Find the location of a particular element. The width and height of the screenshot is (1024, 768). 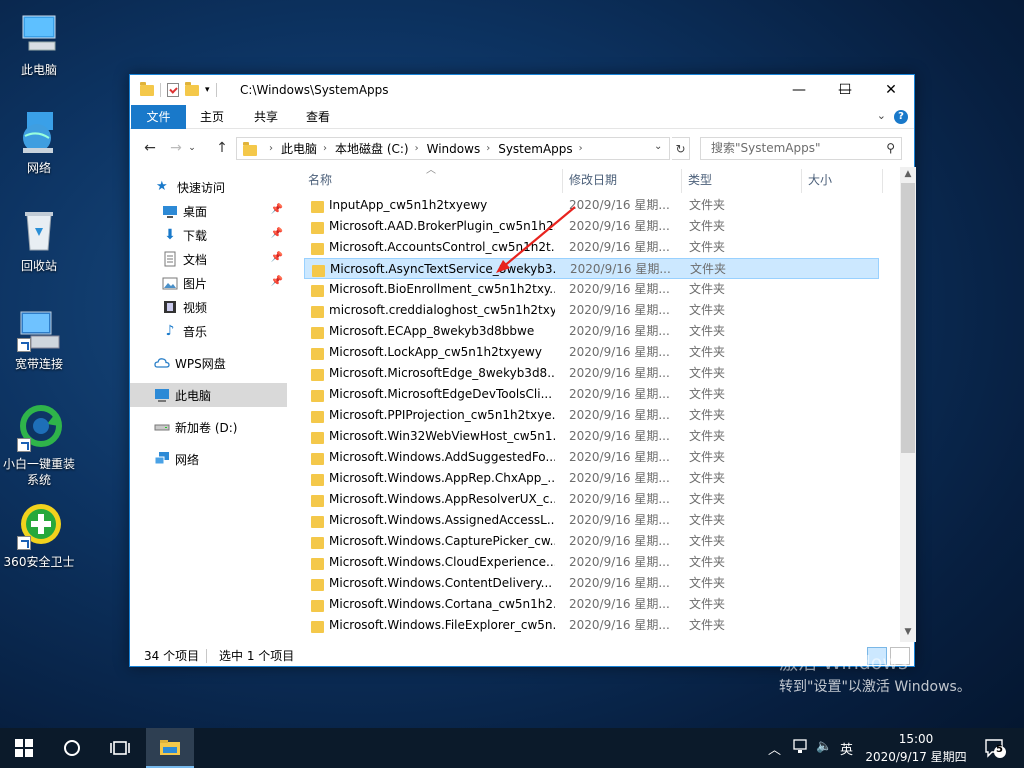

refresh-icon: ↻ is located at coordinates (681, 148).